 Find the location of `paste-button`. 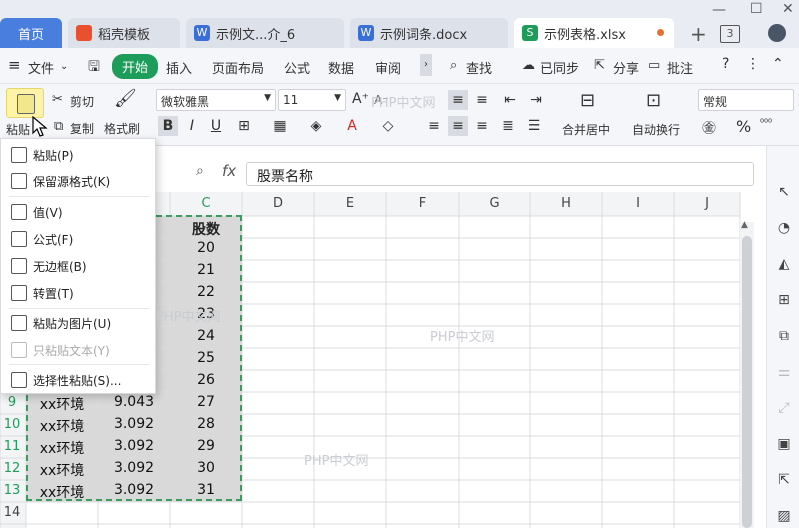

paste-button is located at coordinates (25, 103).